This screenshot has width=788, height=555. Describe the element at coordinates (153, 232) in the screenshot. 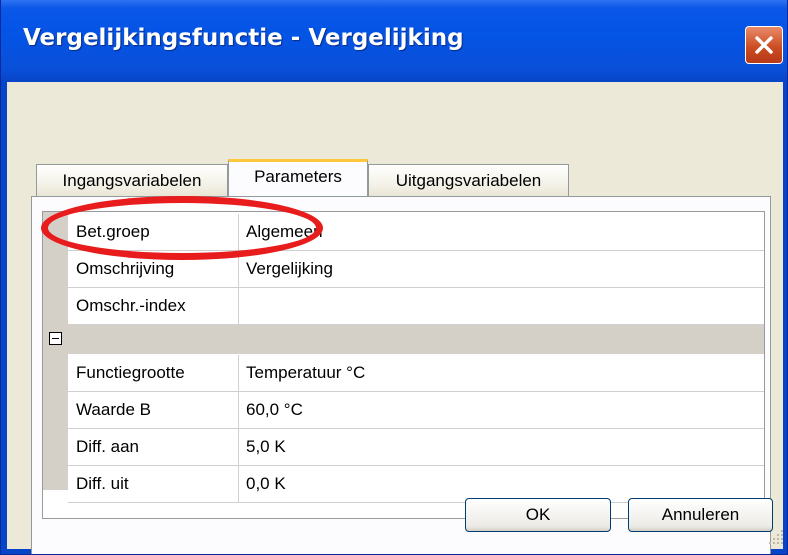

I see `property-label: Bet.groep` at that location.